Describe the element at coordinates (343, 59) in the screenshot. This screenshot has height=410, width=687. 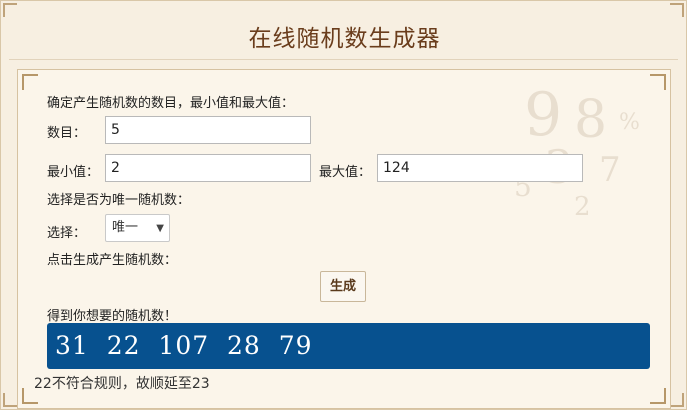
I see `title-divider` at that location.